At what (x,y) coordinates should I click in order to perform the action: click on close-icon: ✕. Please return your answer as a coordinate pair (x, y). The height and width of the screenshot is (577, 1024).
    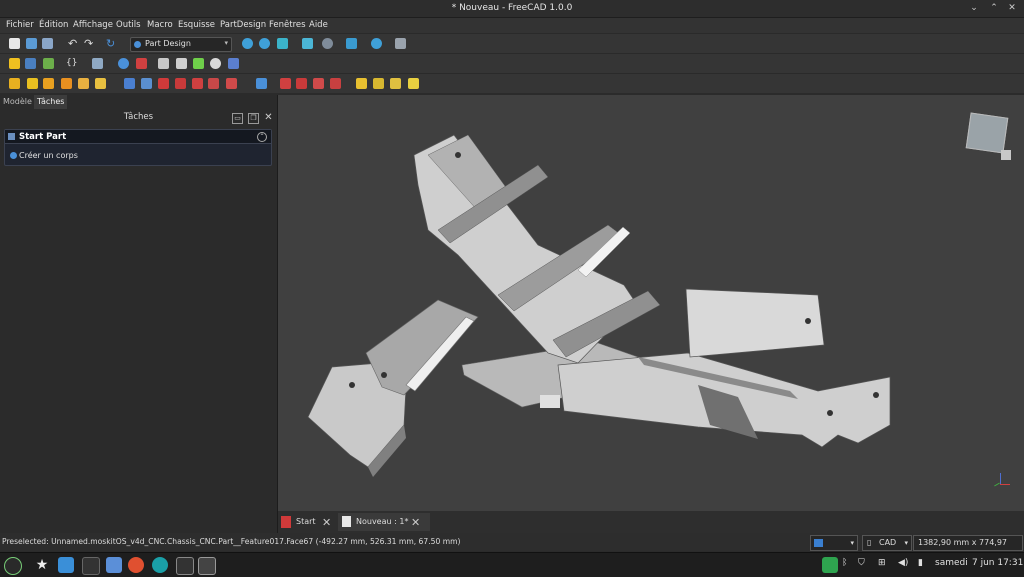
    Looking at the image, I should click on (1012, 8).